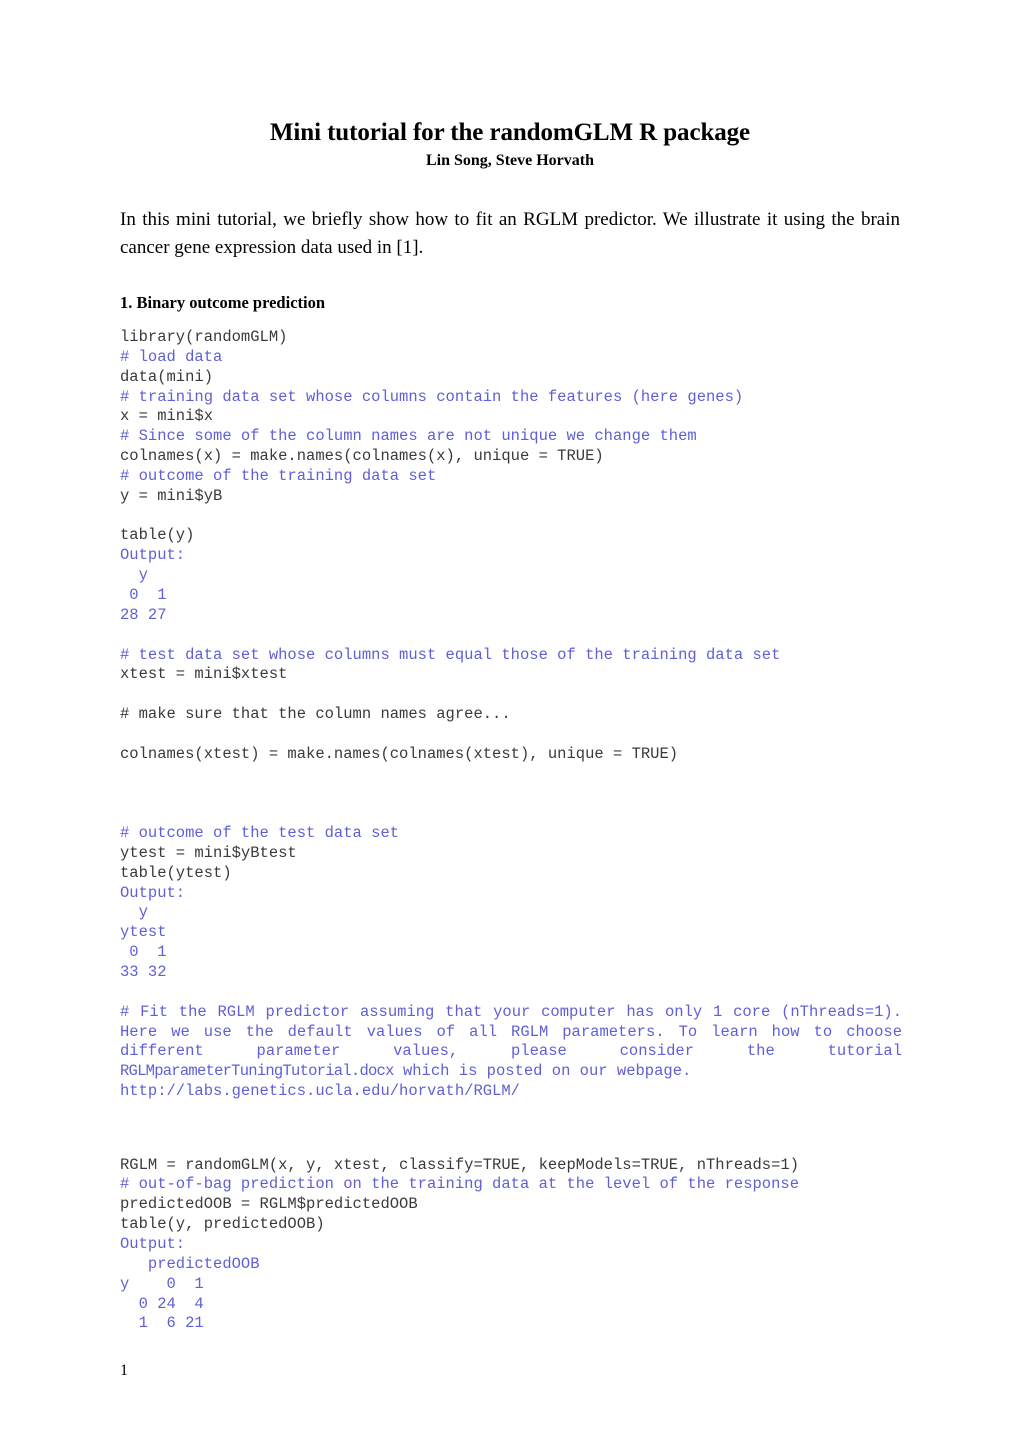 This screenshot has width=1020, height=1443. What do you see at coordinates (167, 376) in the screenshot?
I see `code-line: data(mini)` at bounding box center [167, 376].